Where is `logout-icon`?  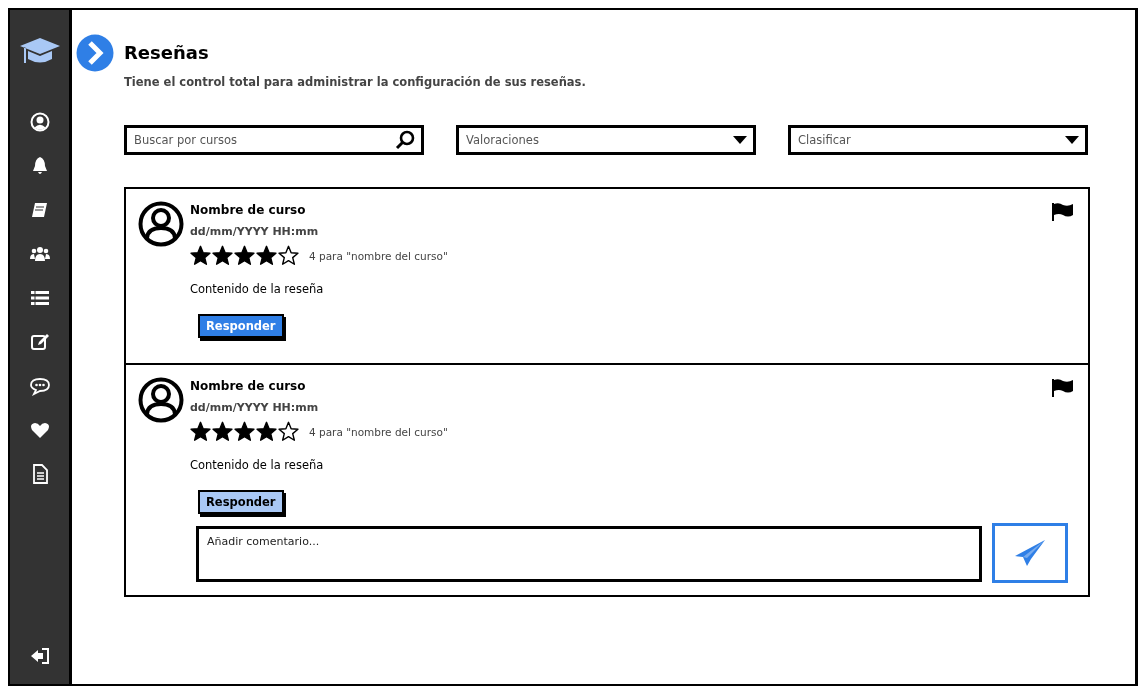
logout-icon is located at coordinates (39, 656).